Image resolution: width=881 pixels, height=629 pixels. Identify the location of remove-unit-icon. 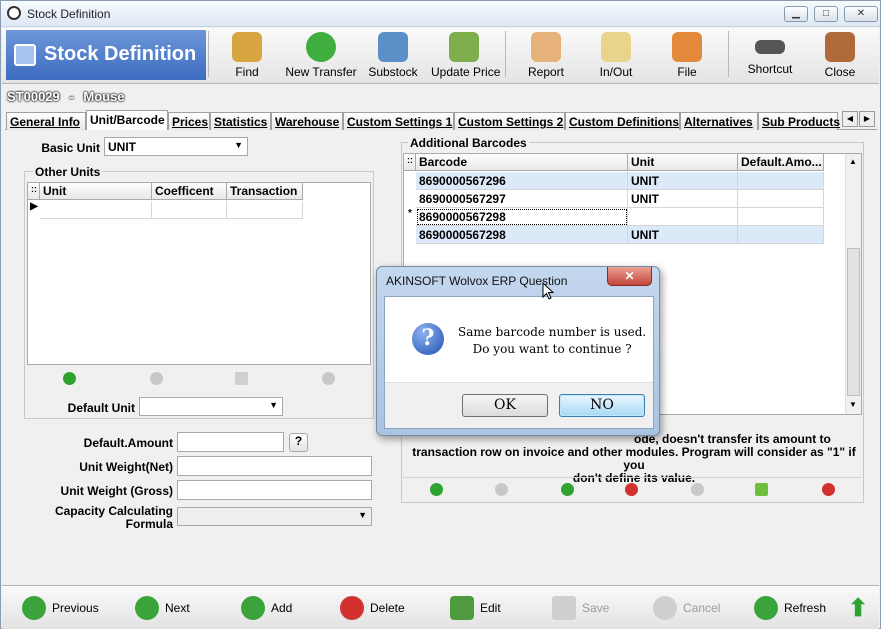
(156, 378).